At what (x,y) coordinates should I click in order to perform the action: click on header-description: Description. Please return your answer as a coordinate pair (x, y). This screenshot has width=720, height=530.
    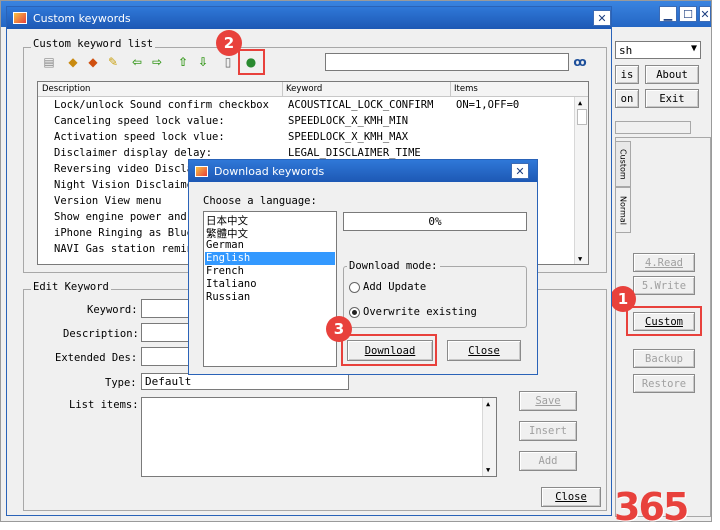
    Looking at the image, I should click on (66, 89).